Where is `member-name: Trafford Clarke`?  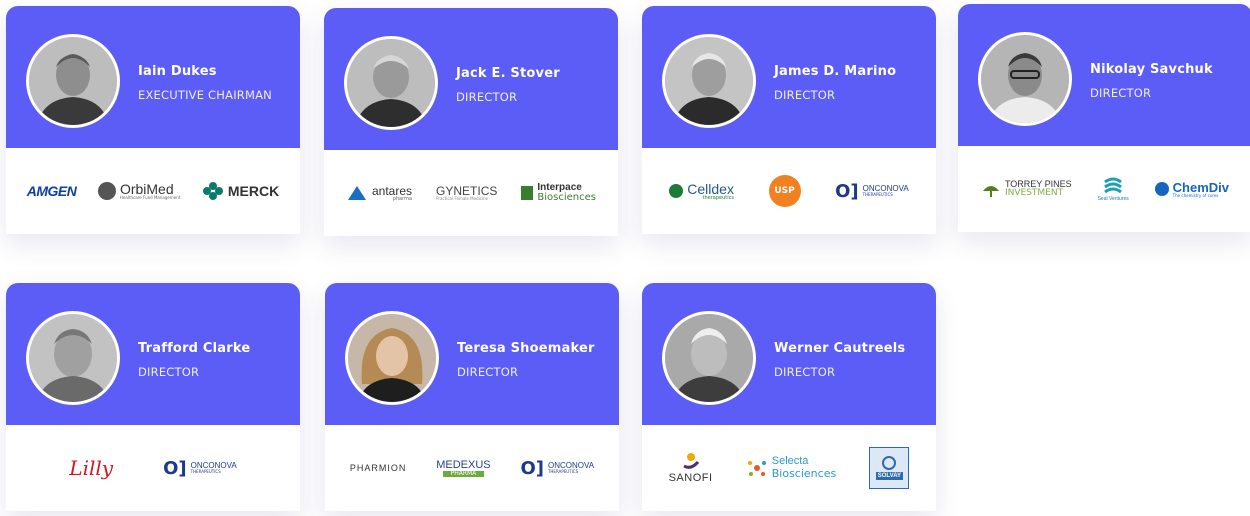
member-name: Trafford Clarke is located at coordinates (194, 348).